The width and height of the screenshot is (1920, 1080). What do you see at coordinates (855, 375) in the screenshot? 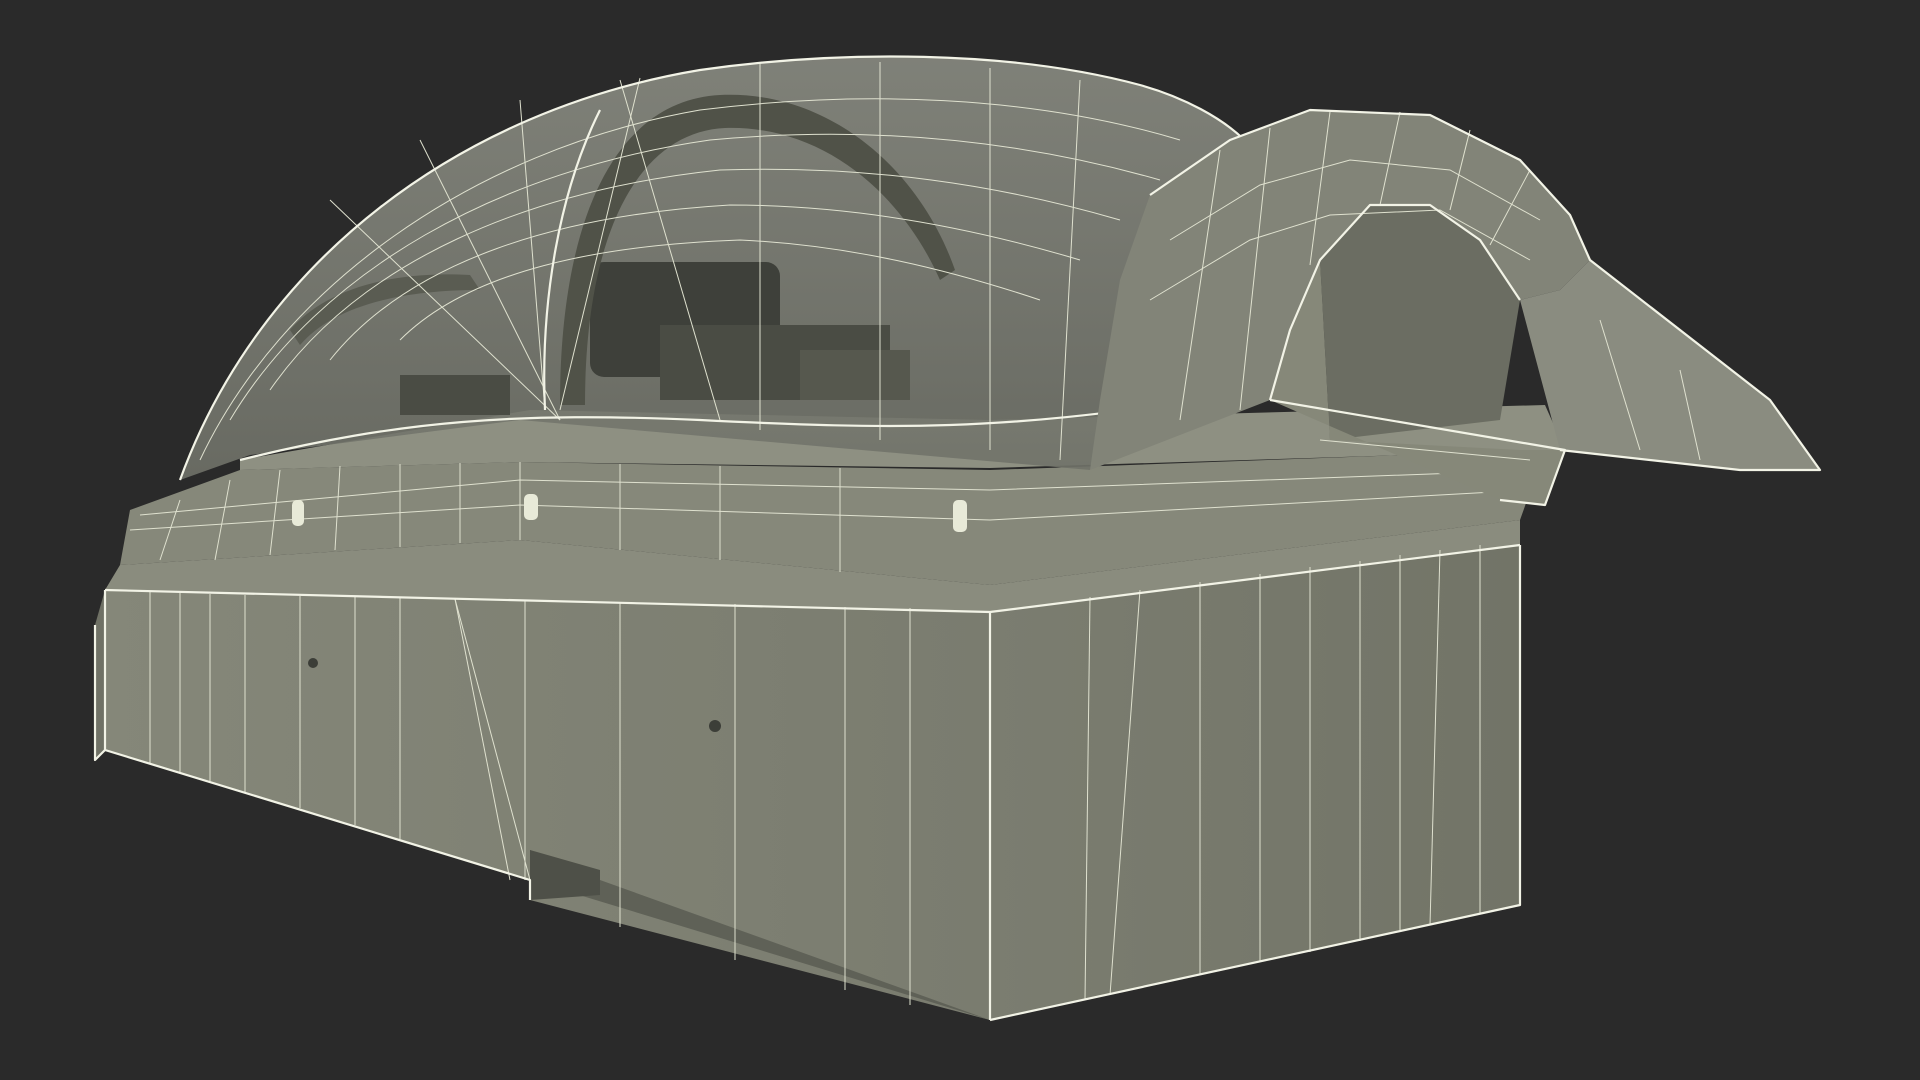
I see `interior-box-right` at bounding box center [855, 375].